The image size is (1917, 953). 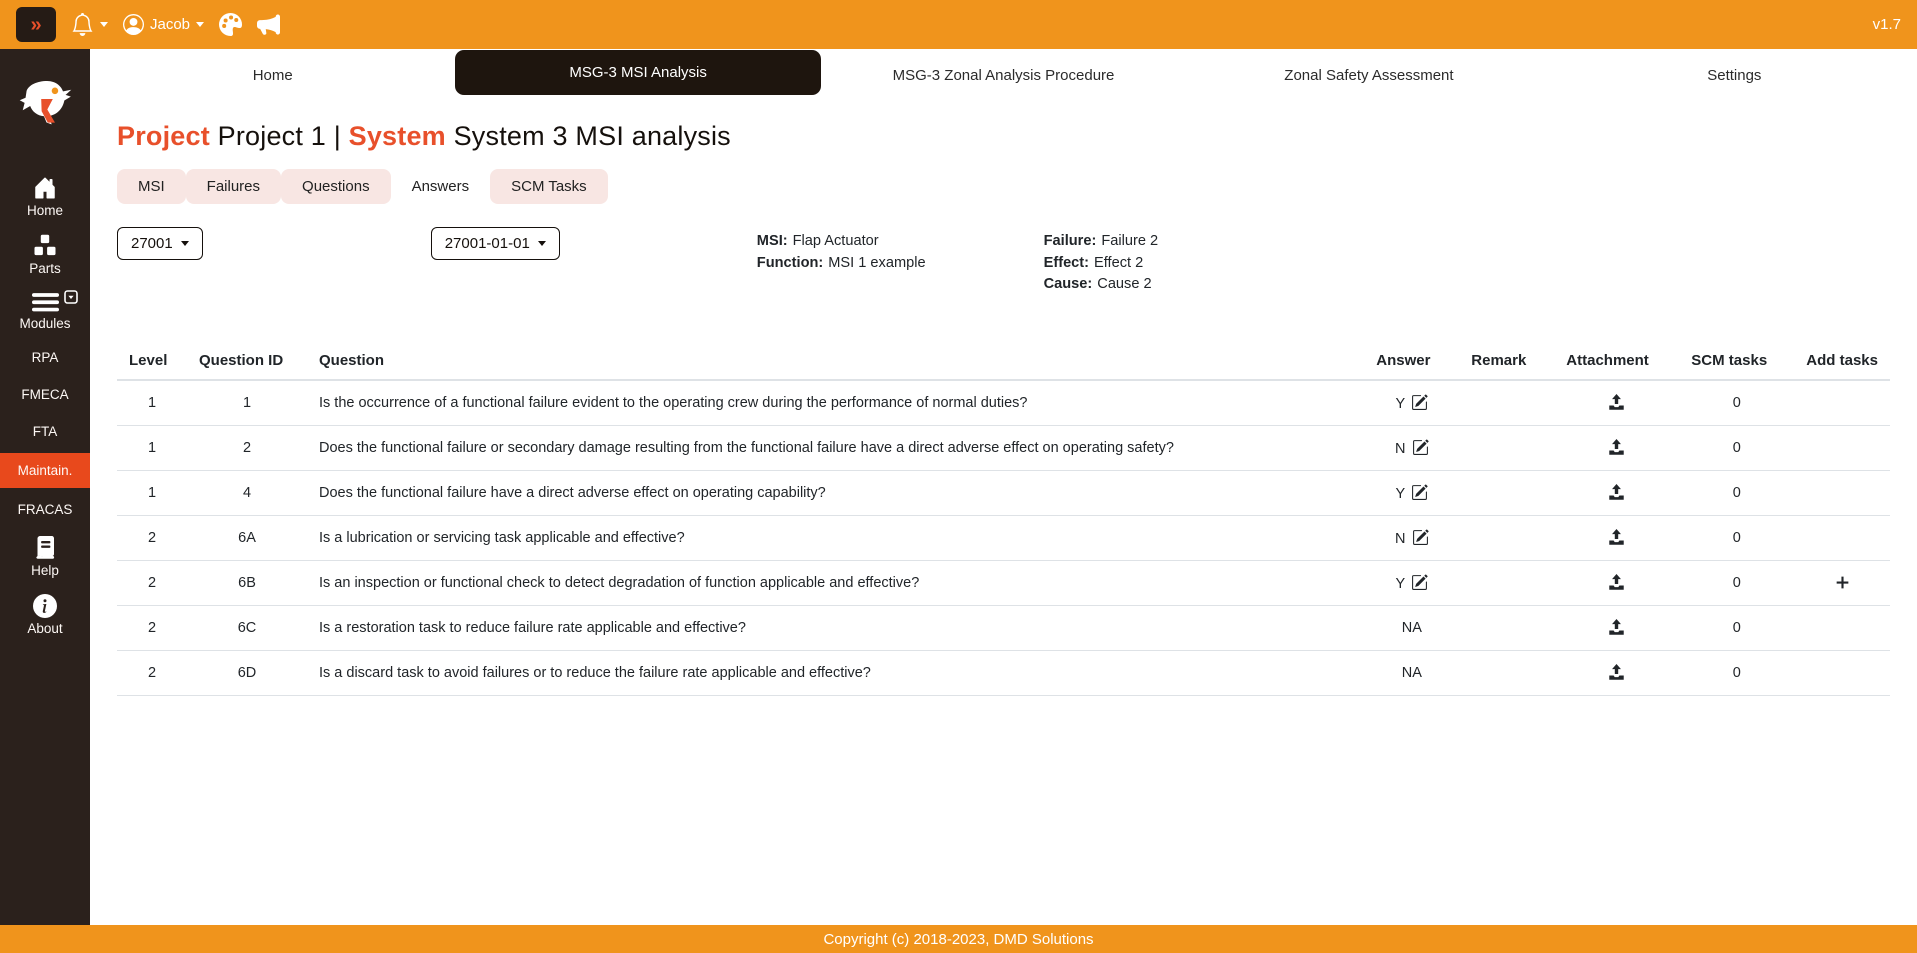 What do you see at coordinates (45, 188) in the screenshot?
I see `home-icon` at bounding box center [45, 188].